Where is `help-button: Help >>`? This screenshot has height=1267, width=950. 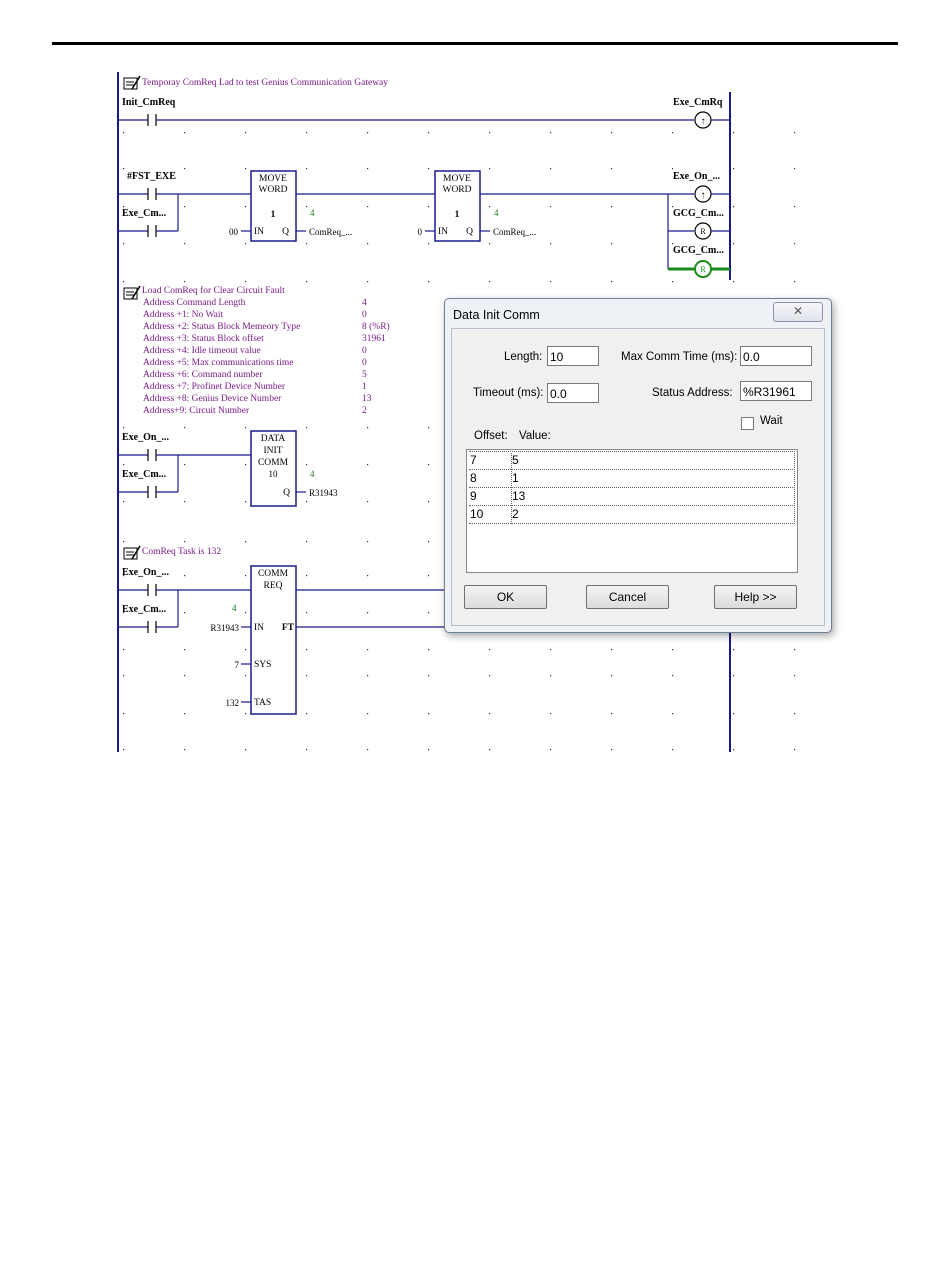 help-button: Help >> is located at coordinates (755, 597).